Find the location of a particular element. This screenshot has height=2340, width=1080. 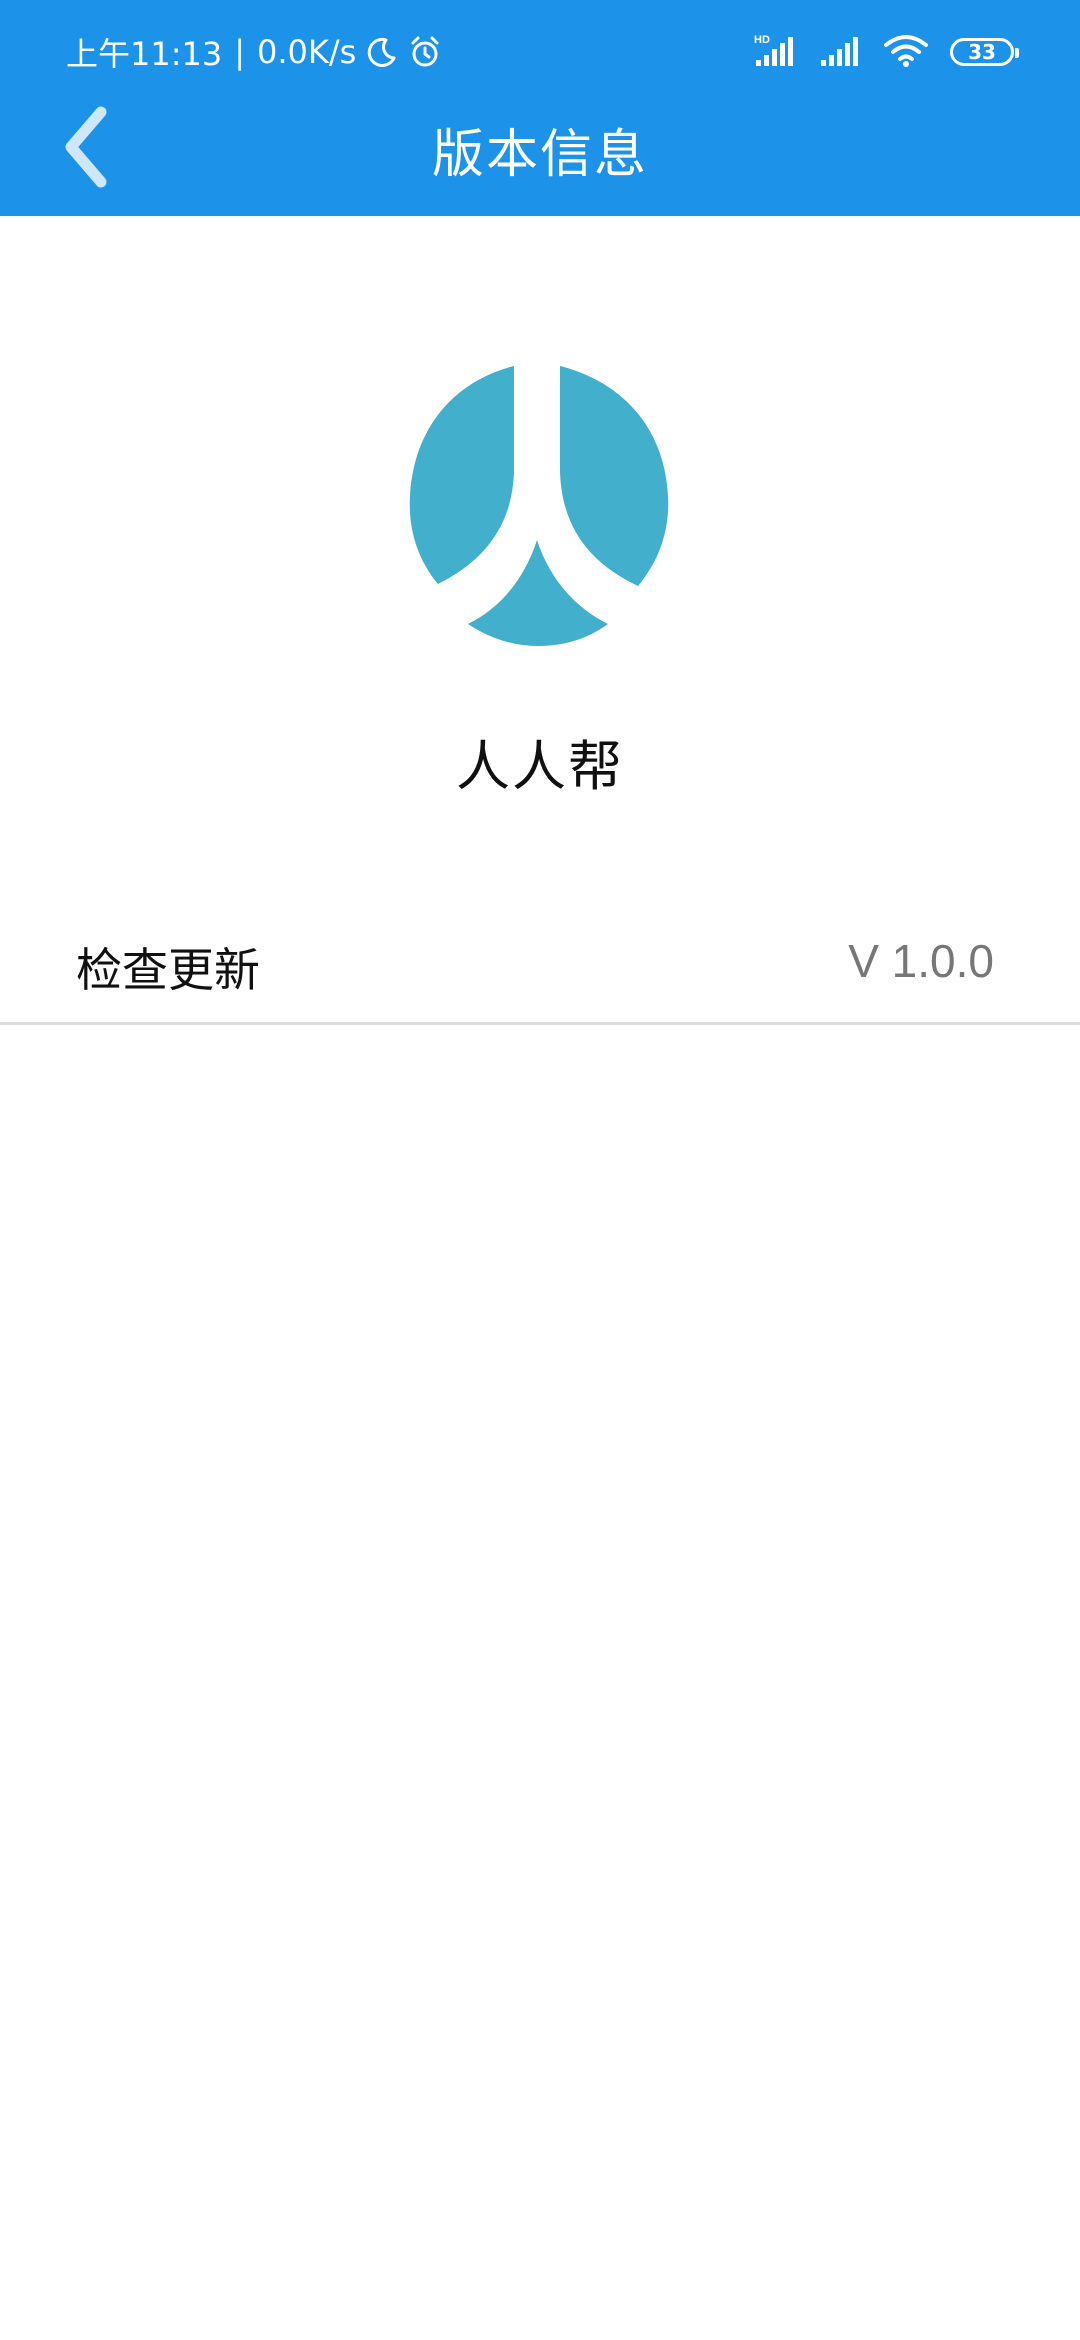

battery-icon: 33 is located at coordinates (984, 52).